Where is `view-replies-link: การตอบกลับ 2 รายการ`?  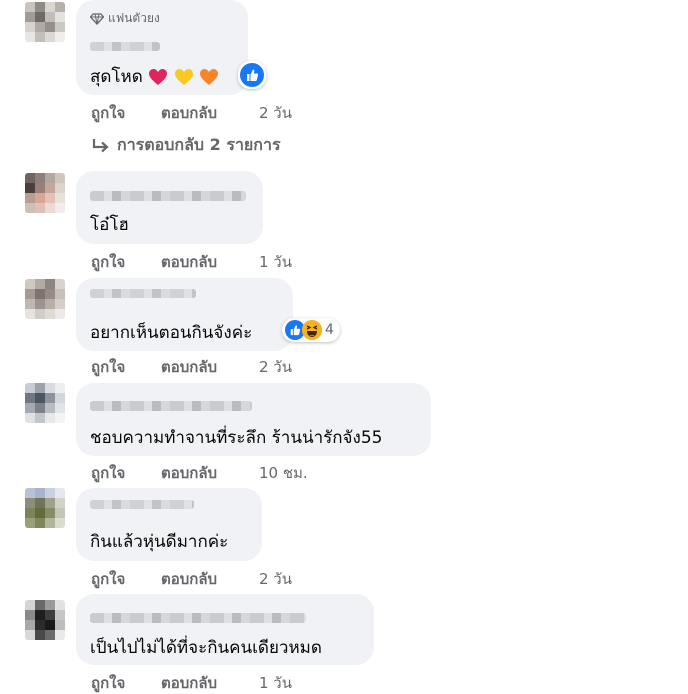 view-replies-link: การตอบกลับ 2 รายการ is located at coordinates (186, 145).